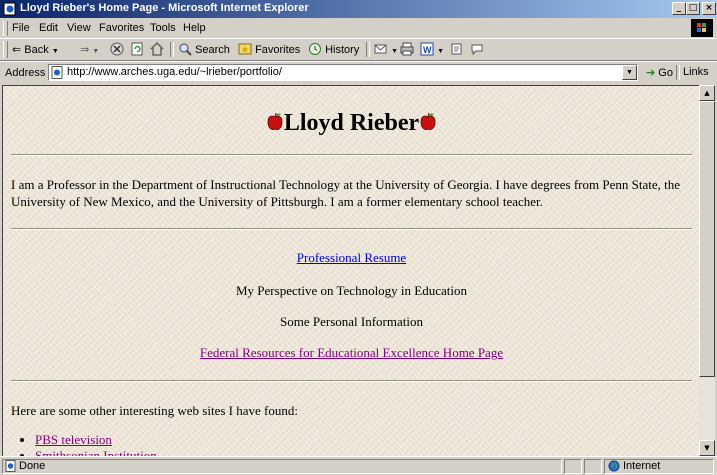  I want to click on back-arrow-icon: ⇐, so click(17, 49).